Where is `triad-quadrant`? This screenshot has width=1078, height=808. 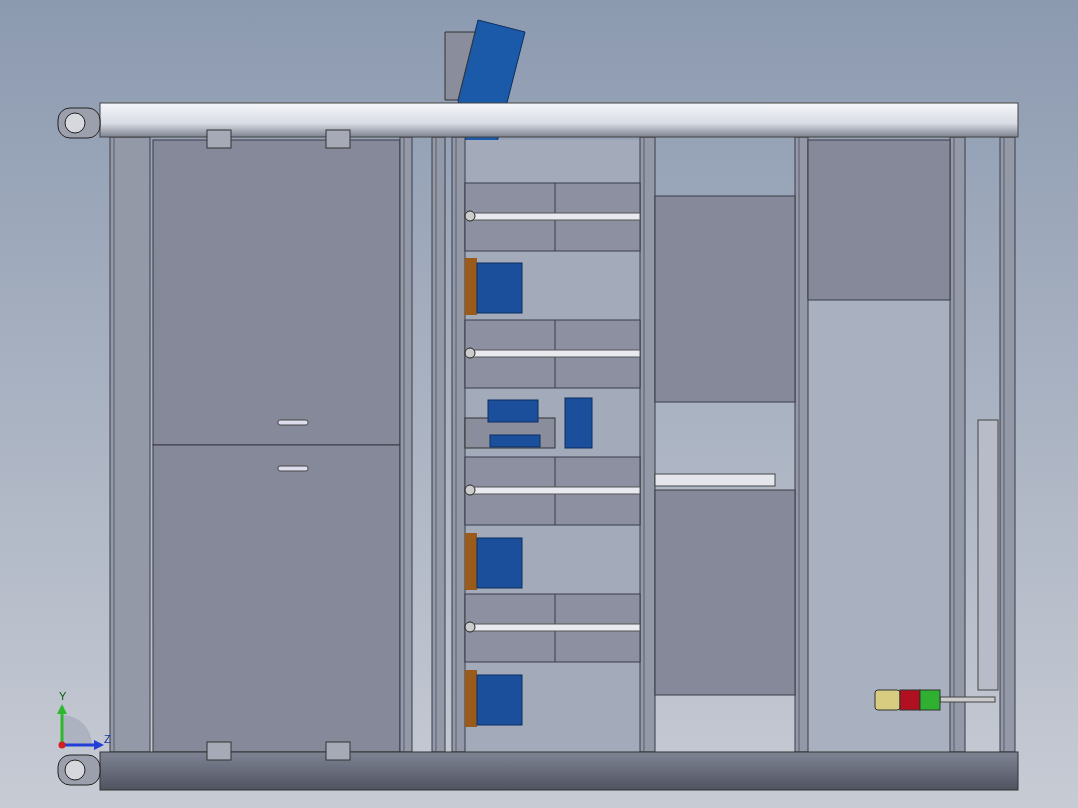
triad-quadrant is located at coordinates (77, 730).